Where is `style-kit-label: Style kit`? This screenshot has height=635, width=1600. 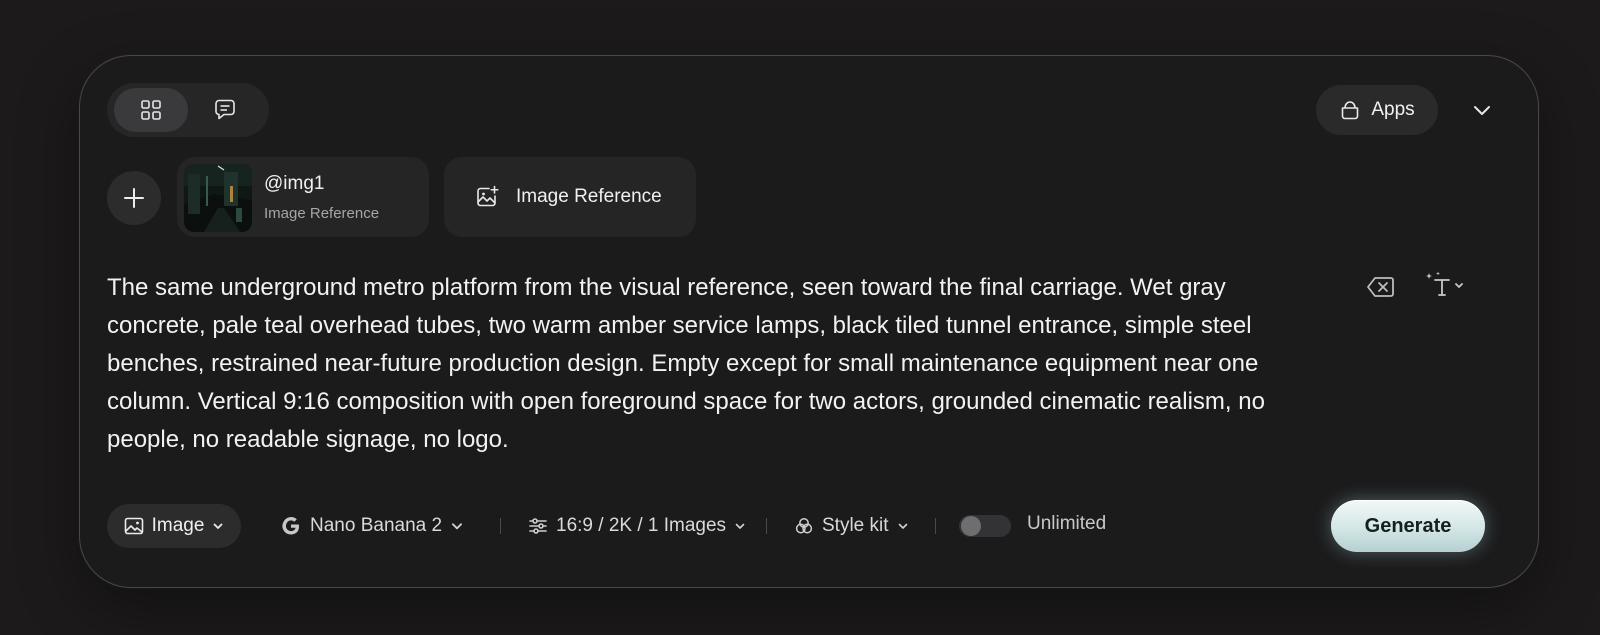
style-kit-label: Style kit is located at coordinates (855, 525).